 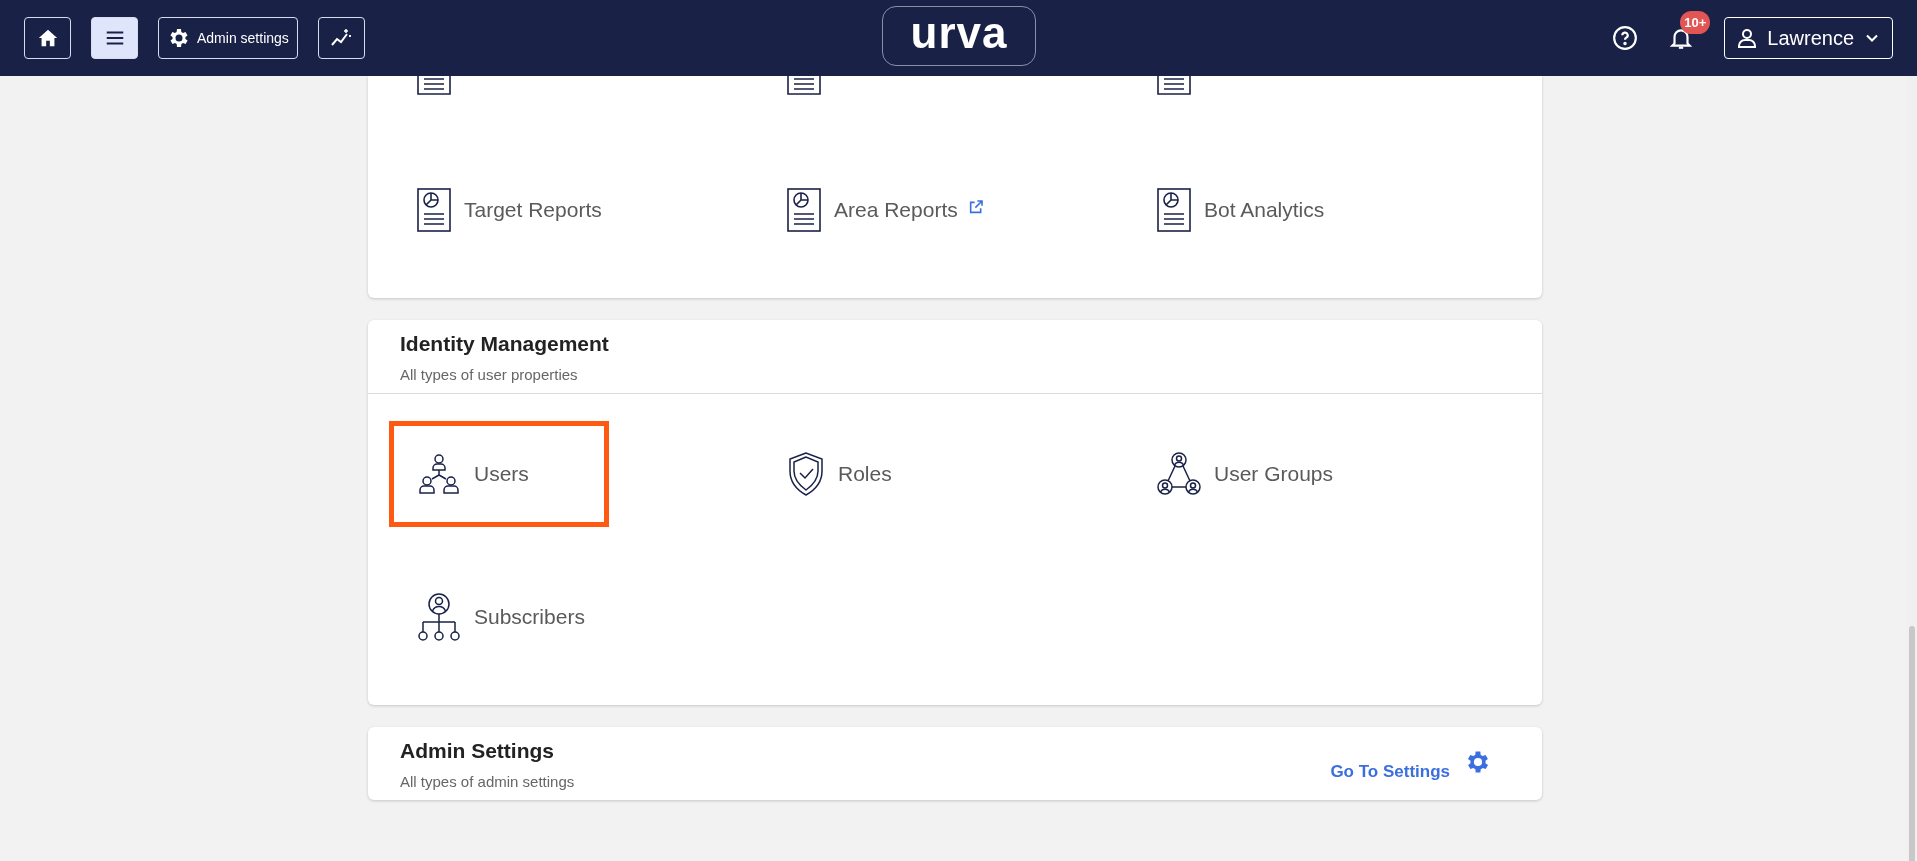 What do you see at coordinates (505, 344) in the screenshot?
I see `section-title: Identity Management` at bounding box center [505, 344].